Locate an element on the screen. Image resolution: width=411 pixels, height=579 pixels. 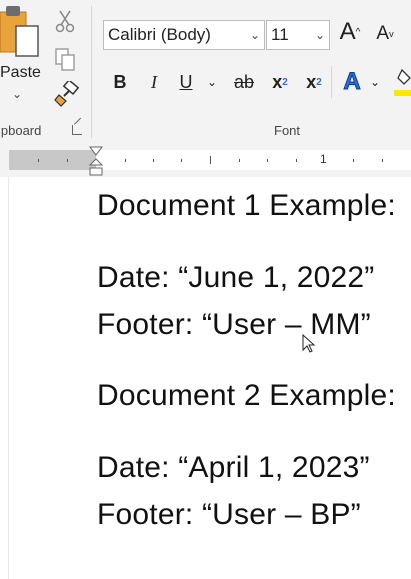
format-painter-button is located at coordinates (66, 94).